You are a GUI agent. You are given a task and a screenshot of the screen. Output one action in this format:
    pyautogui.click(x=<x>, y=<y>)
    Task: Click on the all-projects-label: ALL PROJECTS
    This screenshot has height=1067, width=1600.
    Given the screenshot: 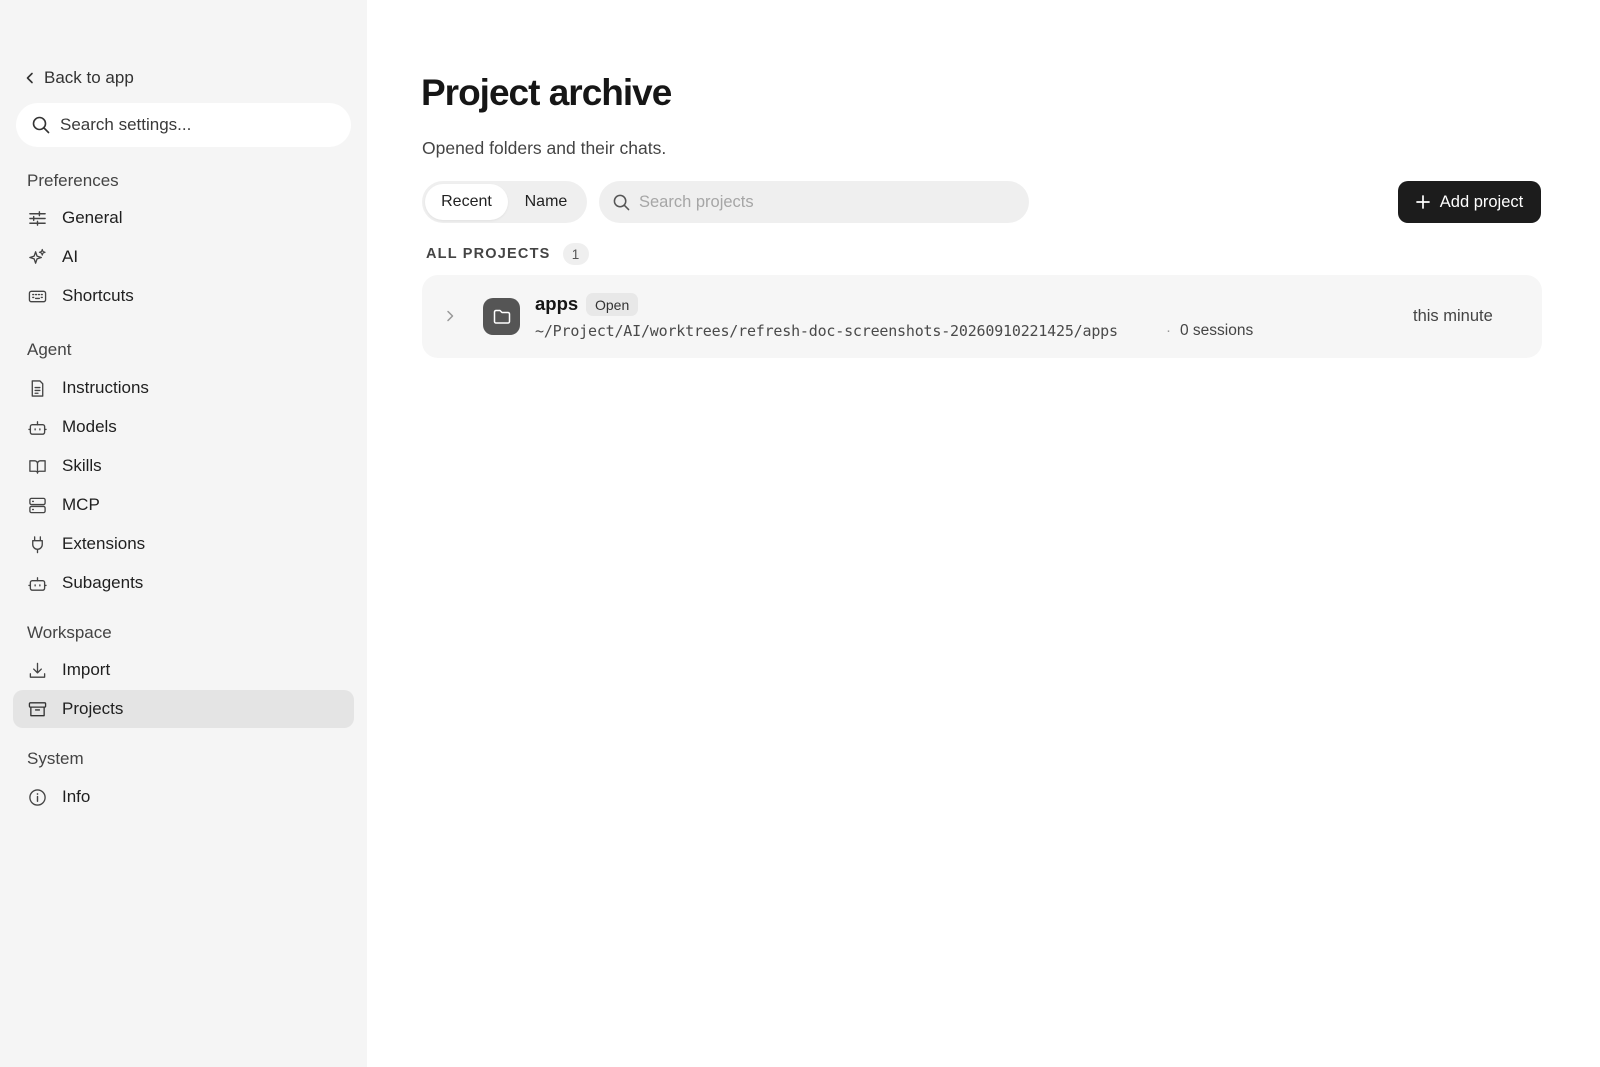 What is the action you would take?
    pyautogui.click(x=488, y=254)
    